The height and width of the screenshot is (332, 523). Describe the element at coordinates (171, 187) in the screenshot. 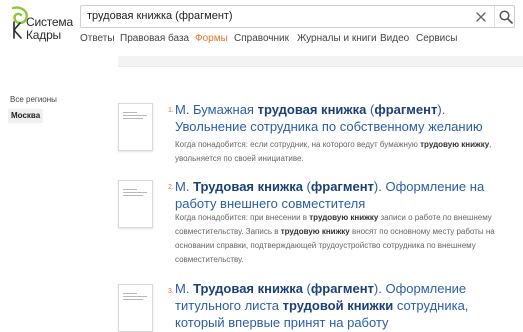

I see `result-number: 2.` at that location.